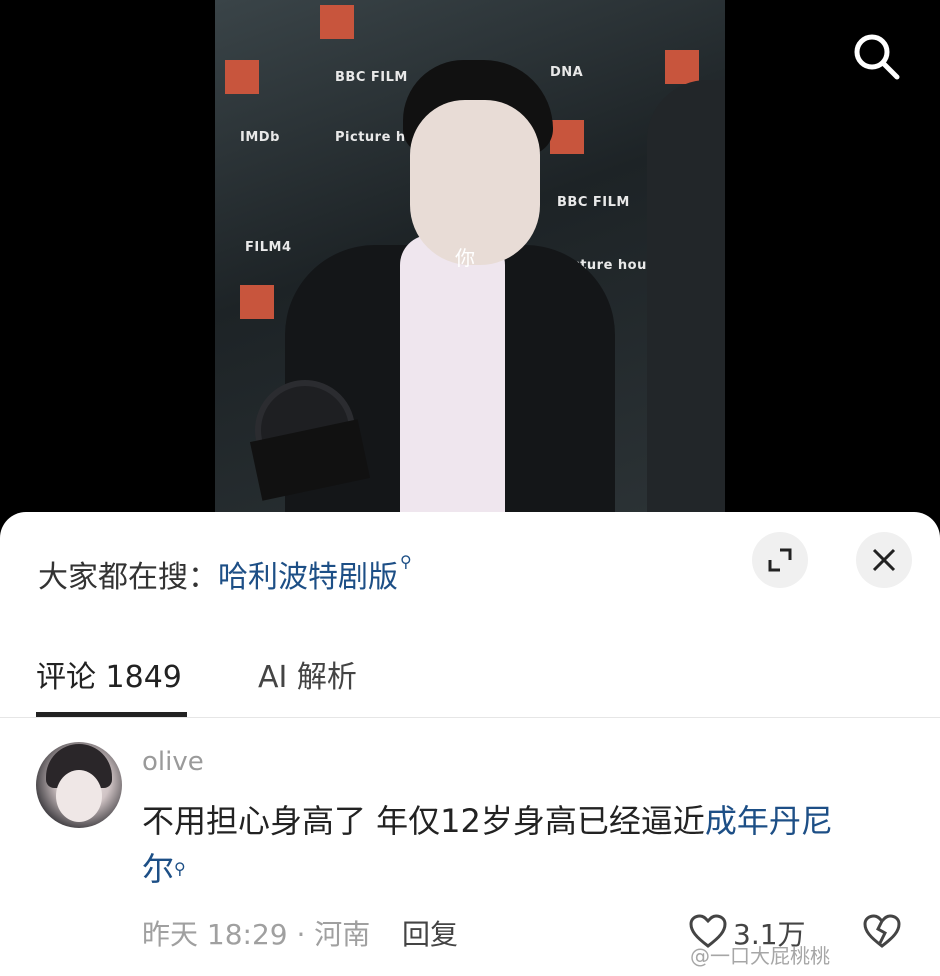 The height and width of the screenshot is (976, 940). I want to click on comment-search-link-cont: 尔, so click(158, 869).